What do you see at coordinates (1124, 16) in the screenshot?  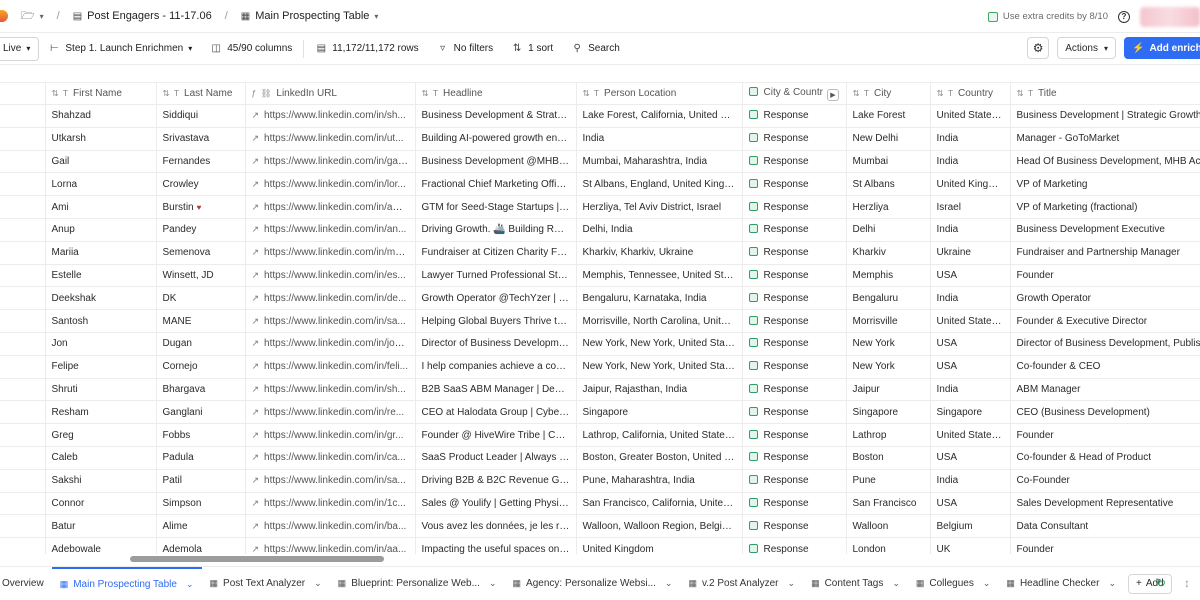 I see `help-icon: ?` at bounding box center [1124, 16].